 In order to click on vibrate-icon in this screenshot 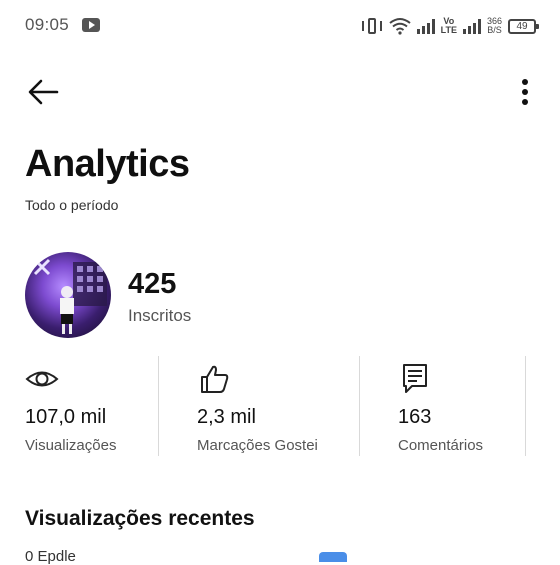, I will do `click(372, 26)`.